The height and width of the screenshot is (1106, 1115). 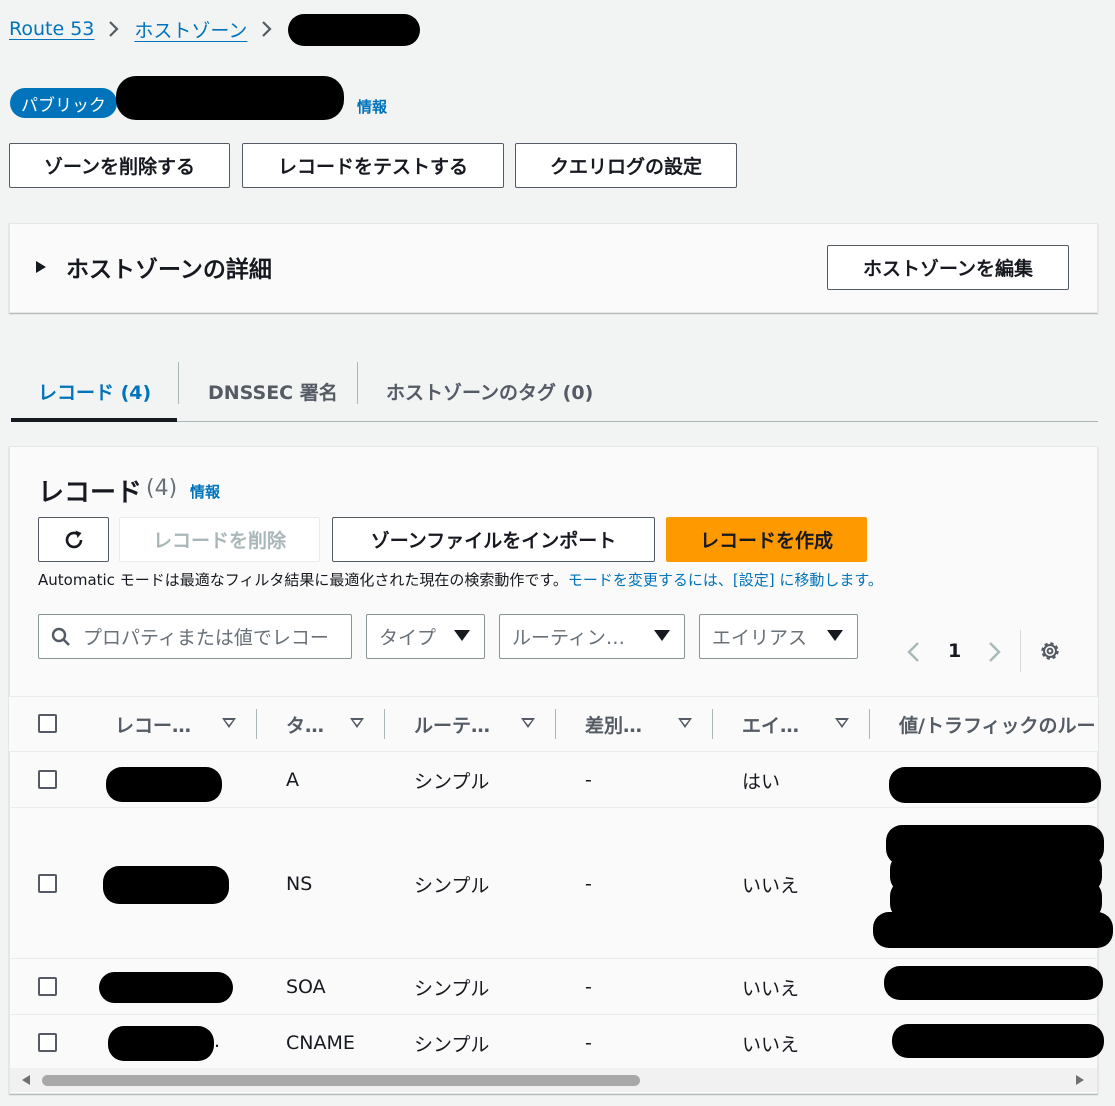 I want to click on info-link: 情報, so click(x=372, y=106).